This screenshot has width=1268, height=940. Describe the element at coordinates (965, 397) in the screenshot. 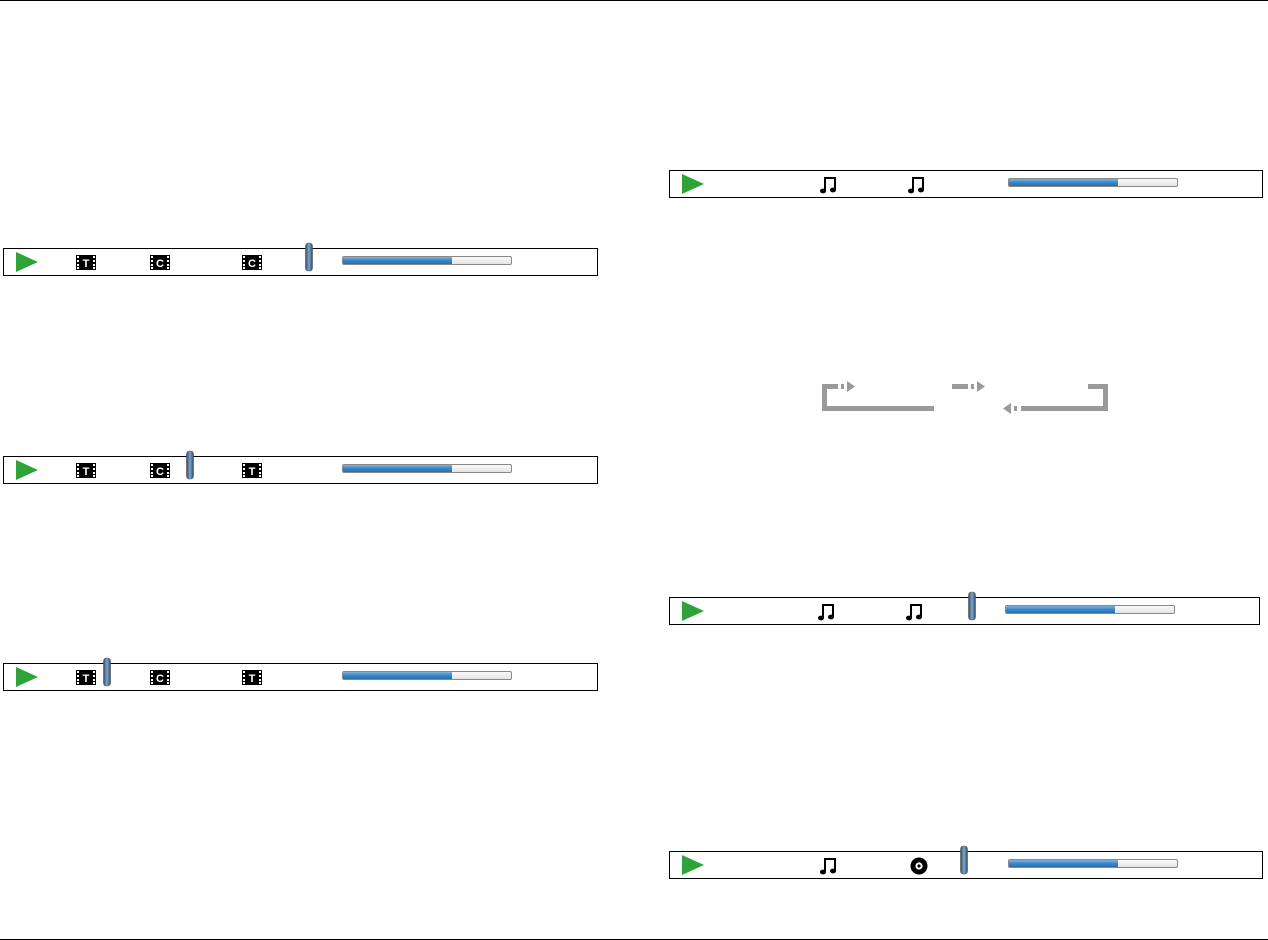

I see `repeat-cycle-icon` at that location.